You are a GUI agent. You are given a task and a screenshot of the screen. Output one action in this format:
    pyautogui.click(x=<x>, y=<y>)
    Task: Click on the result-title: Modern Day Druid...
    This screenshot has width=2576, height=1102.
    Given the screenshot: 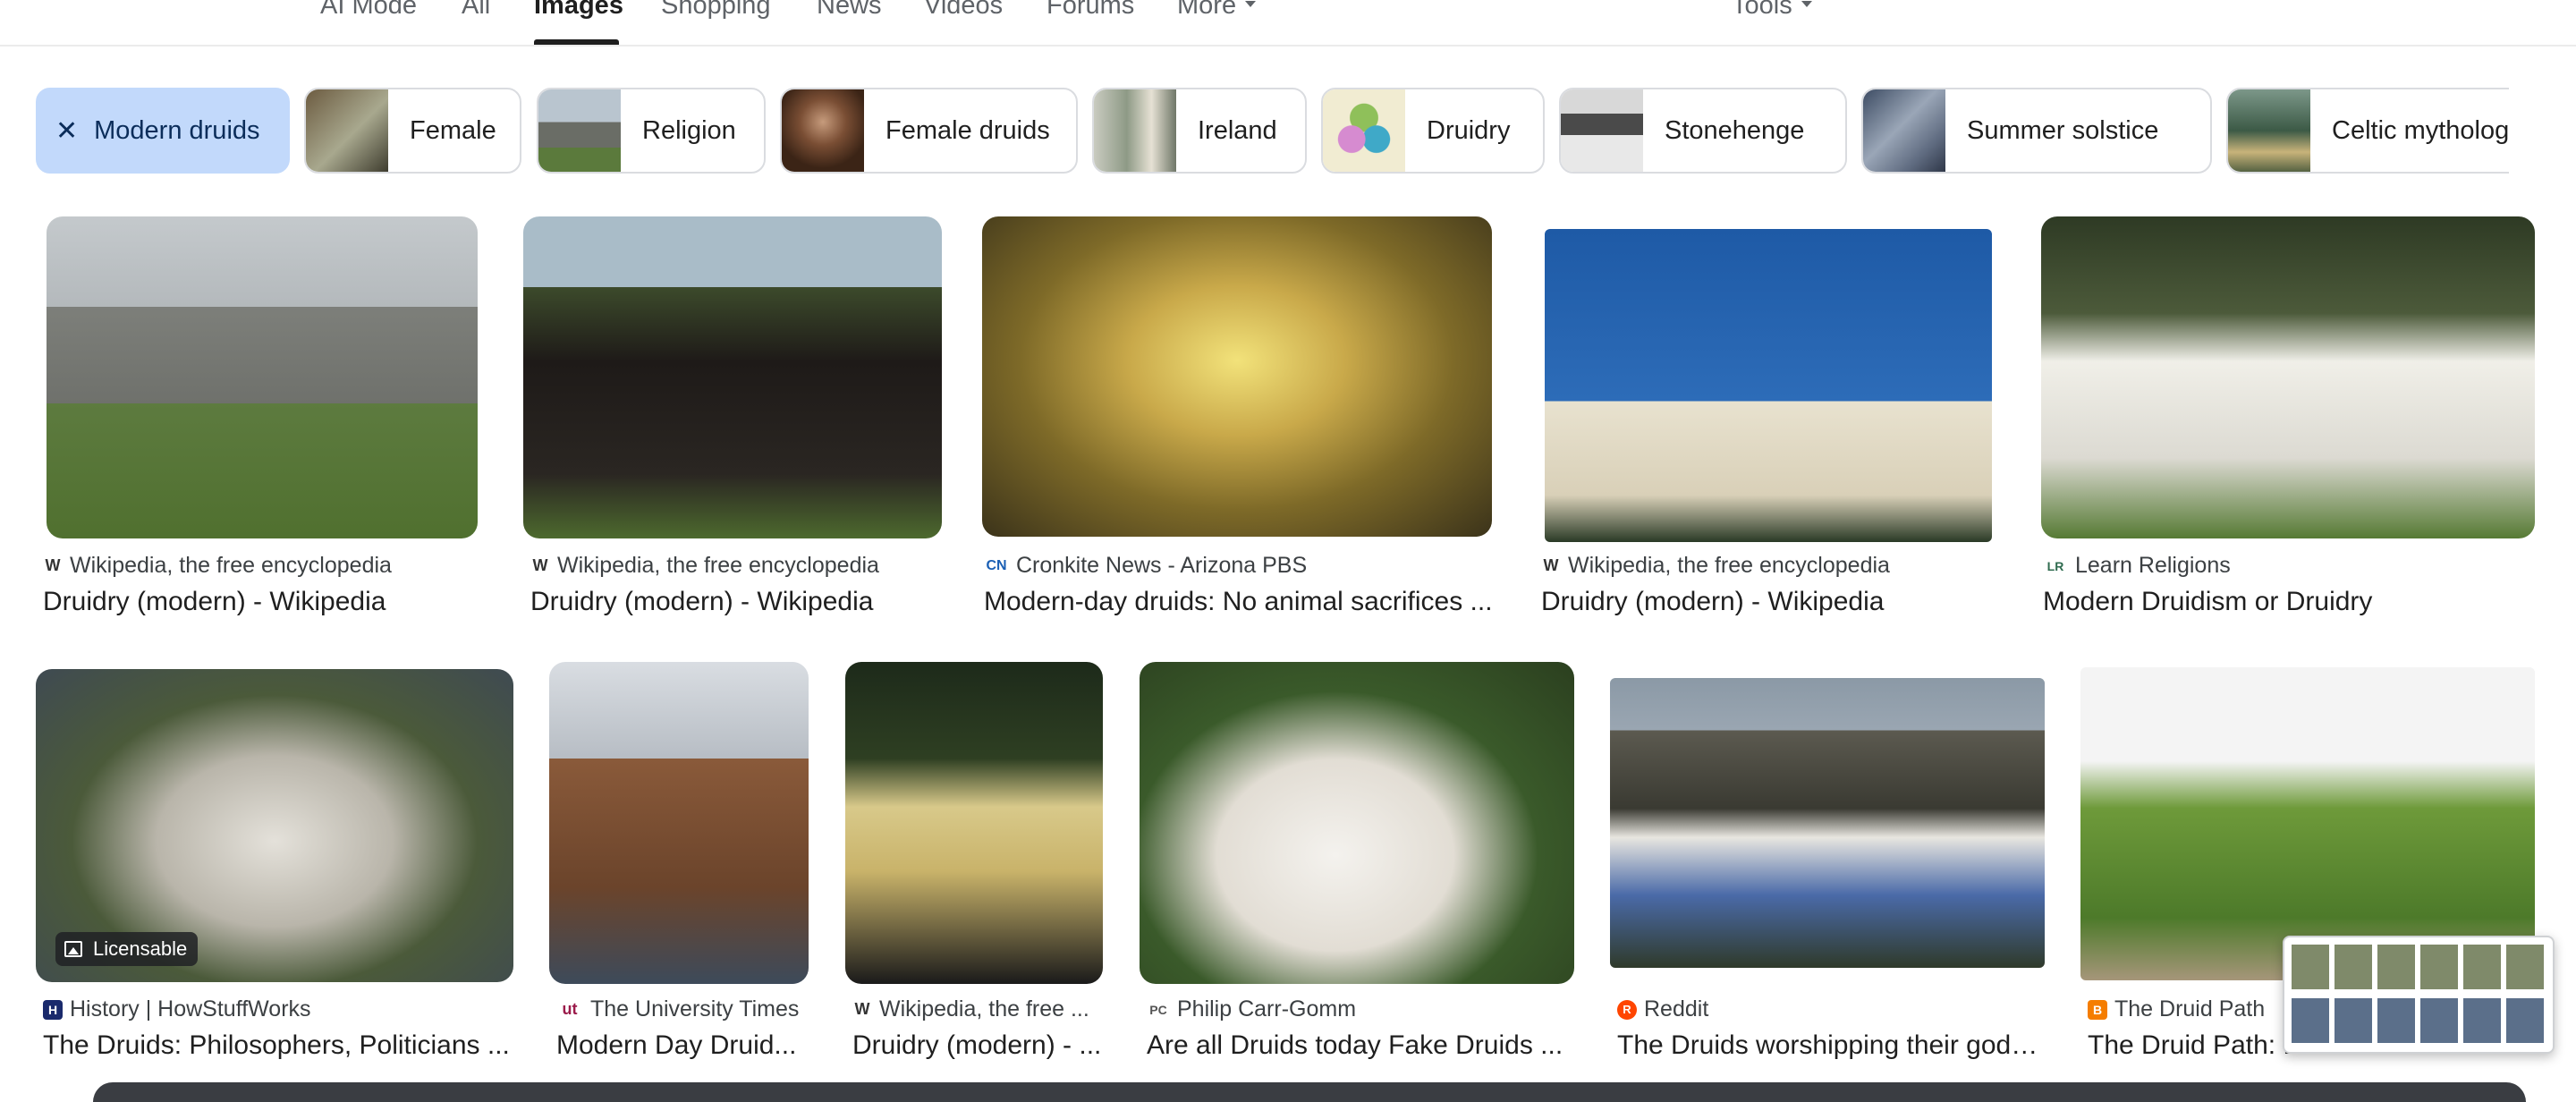 What is the action you would take?
    pyautogui.click(x=682, y=1045)
    